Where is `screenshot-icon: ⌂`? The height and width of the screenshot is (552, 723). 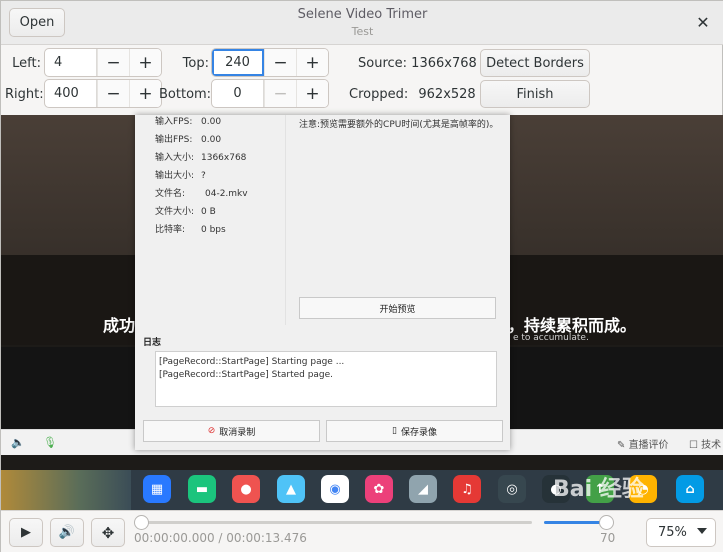 screenshot-icon: ⌂ is located at coordinates (690, 489).